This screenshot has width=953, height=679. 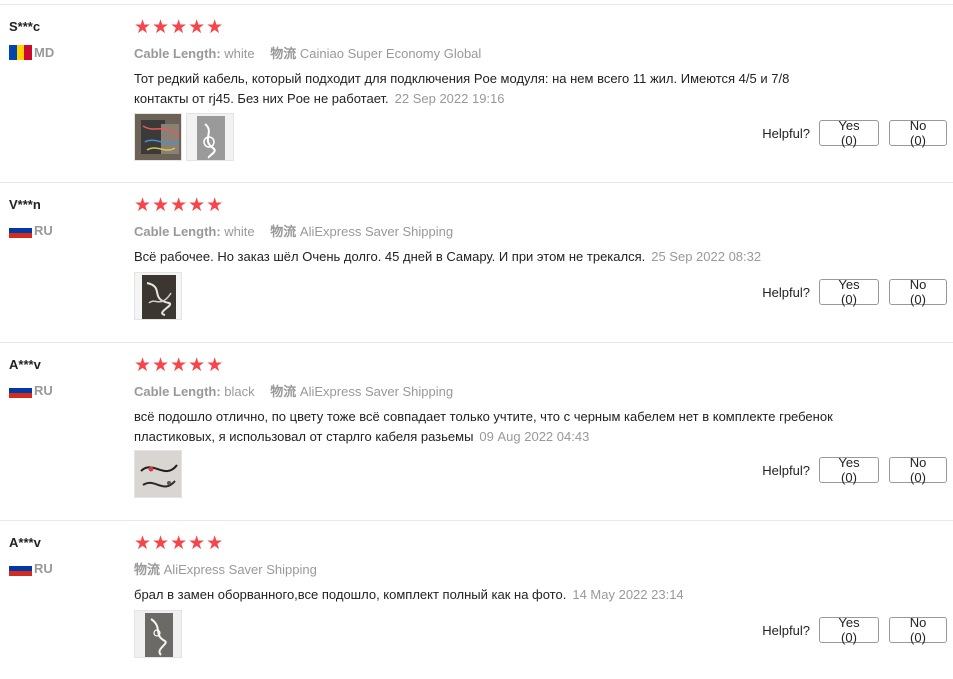 I want to click on review-date: 09 Aug 2022 04:43, so click(x=534, y=436).